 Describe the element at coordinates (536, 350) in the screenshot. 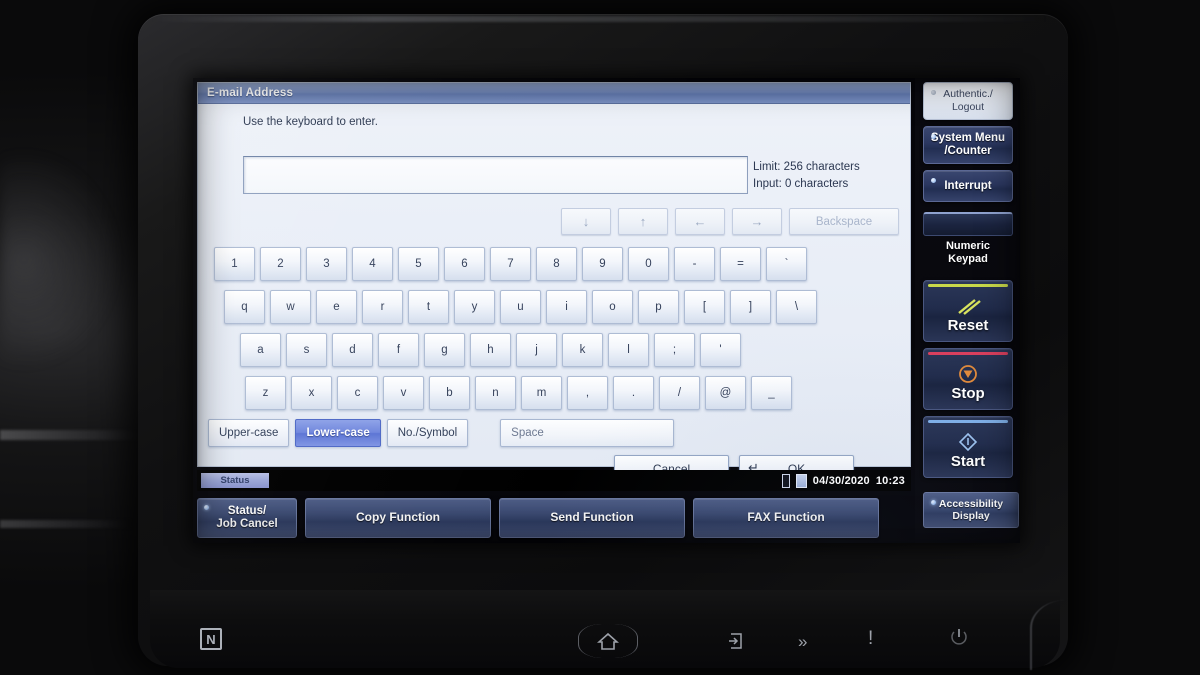

I see `key-j: j` at that location.